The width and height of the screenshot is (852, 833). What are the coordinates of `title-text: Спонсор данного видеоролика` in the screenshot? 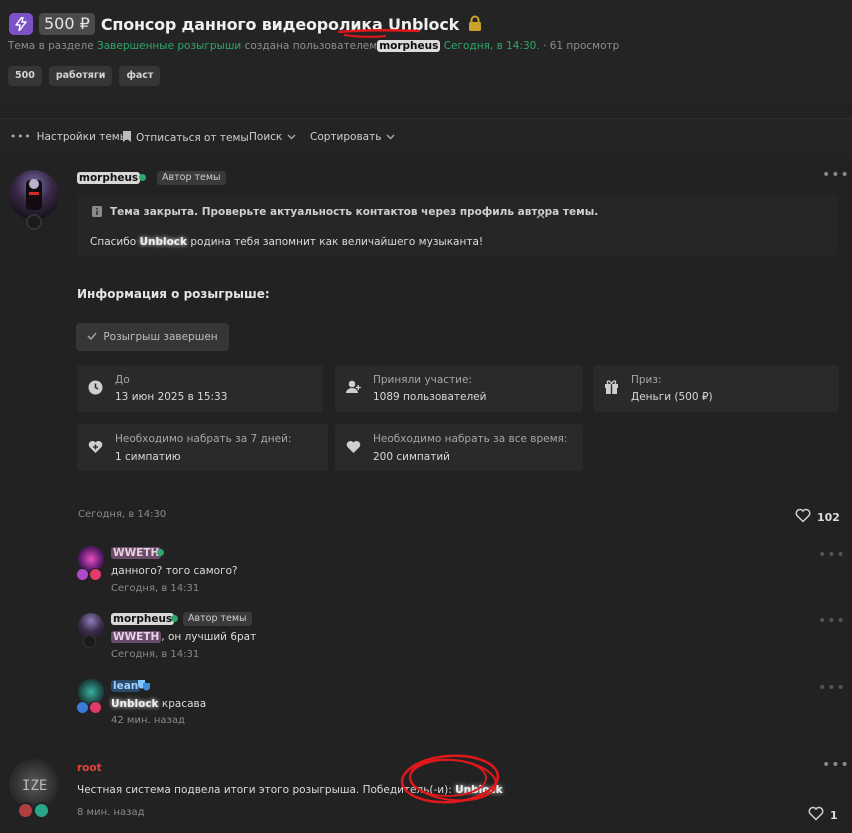 It's located at (244, 24).